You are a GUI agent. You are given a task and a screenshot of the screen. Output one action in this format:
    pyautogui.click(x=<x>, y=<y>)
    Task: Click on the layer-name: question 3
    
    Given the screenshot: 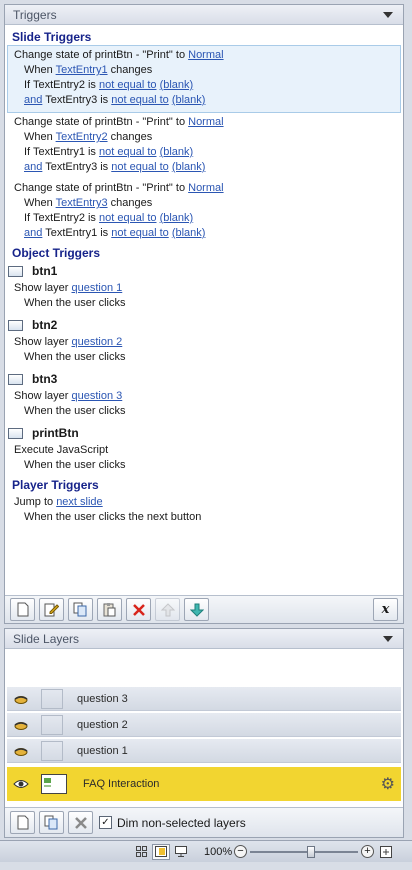 What is the action you would take?
    pyautogui.click(x=102, y=698)
    